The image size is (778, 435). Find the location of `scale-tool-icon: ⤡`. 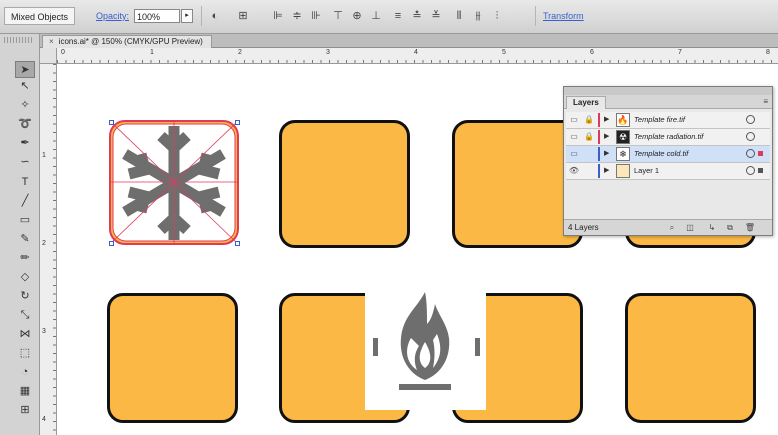

scale-tool-icon: ⤡ is located at coordinates (25, 315).